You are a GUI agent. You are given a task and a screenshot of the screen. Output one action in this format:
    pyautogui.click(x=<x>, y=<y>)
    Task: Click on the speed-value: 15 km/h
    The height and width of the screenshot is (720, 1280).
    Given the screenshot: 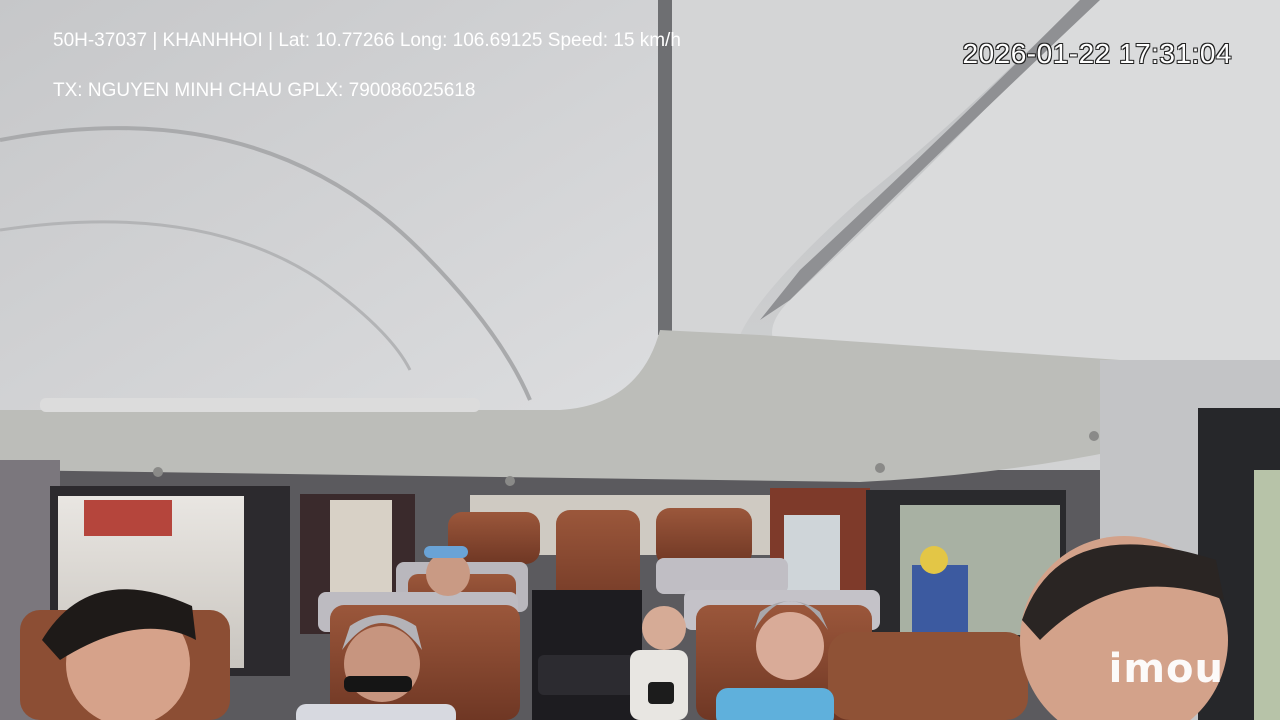 What is the action you would take?
    pyautogui.click(x=647, y=40)
    